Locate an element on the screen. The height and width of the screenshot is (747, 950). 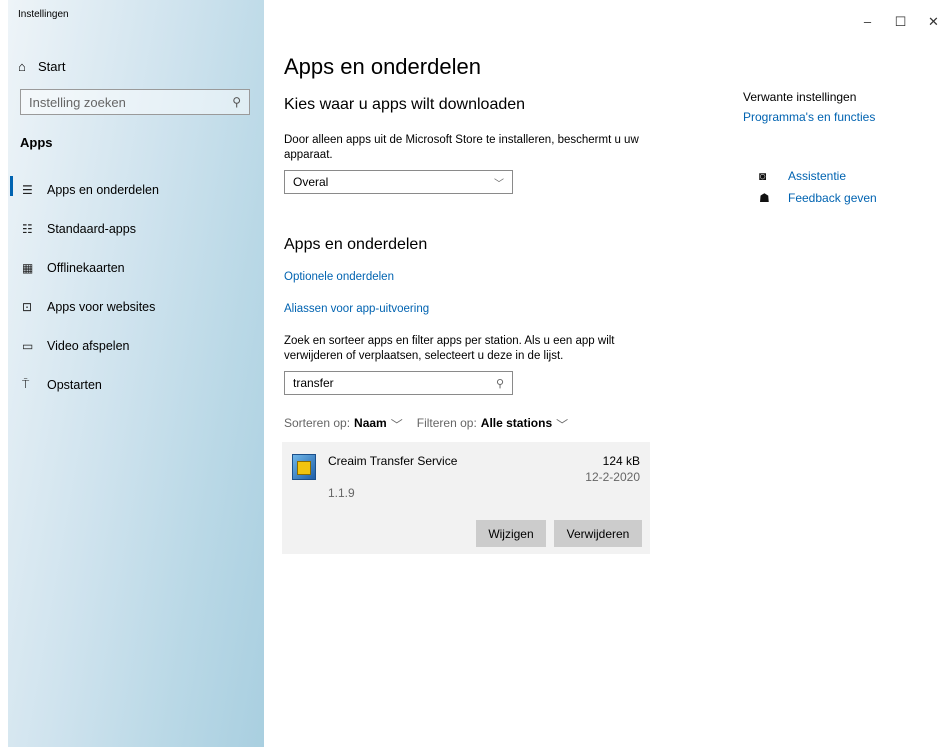
apps-features-icon: ☰ is located at coordinates (27, 189).